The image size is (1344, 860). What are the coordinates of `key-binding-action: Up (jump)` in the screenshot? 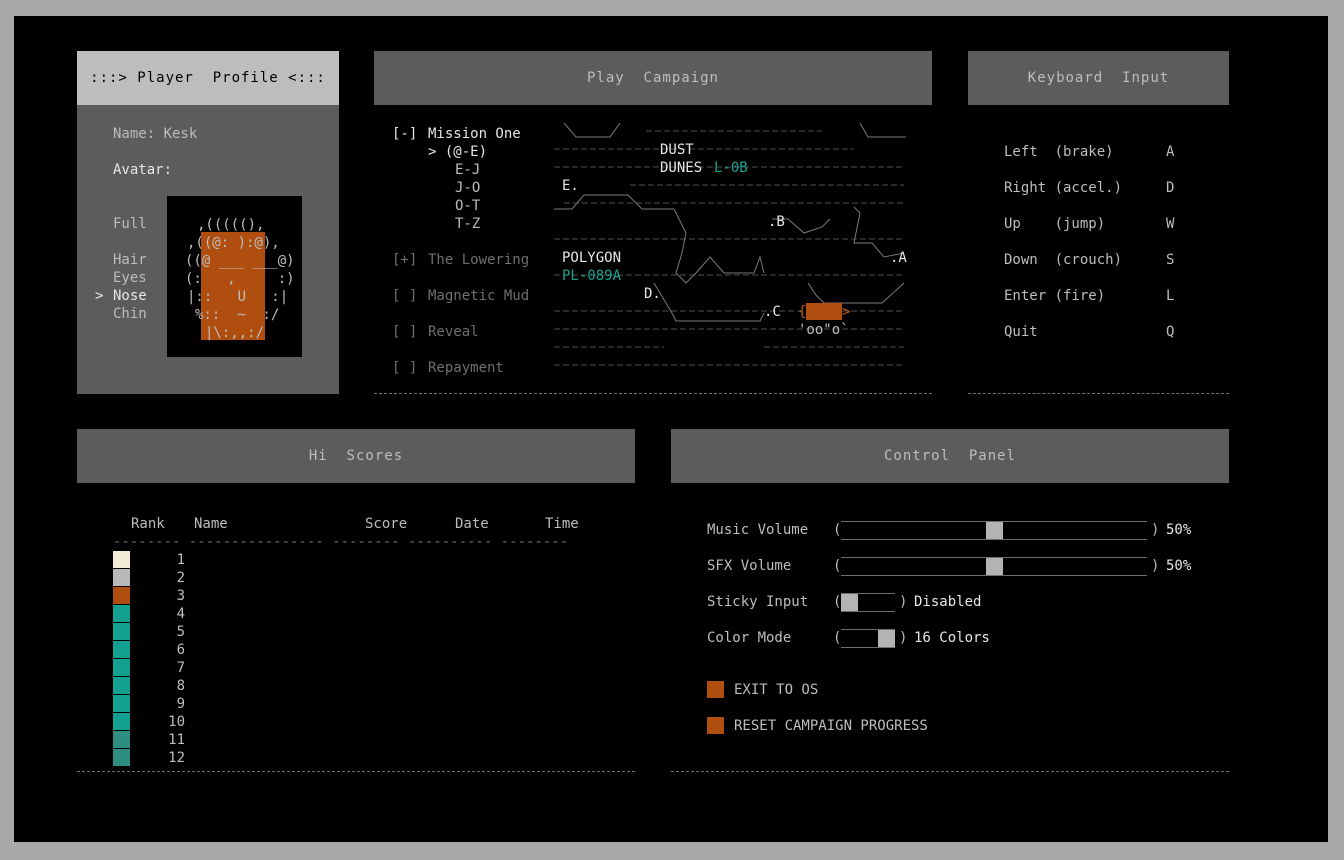 It's located at (1054, 224).